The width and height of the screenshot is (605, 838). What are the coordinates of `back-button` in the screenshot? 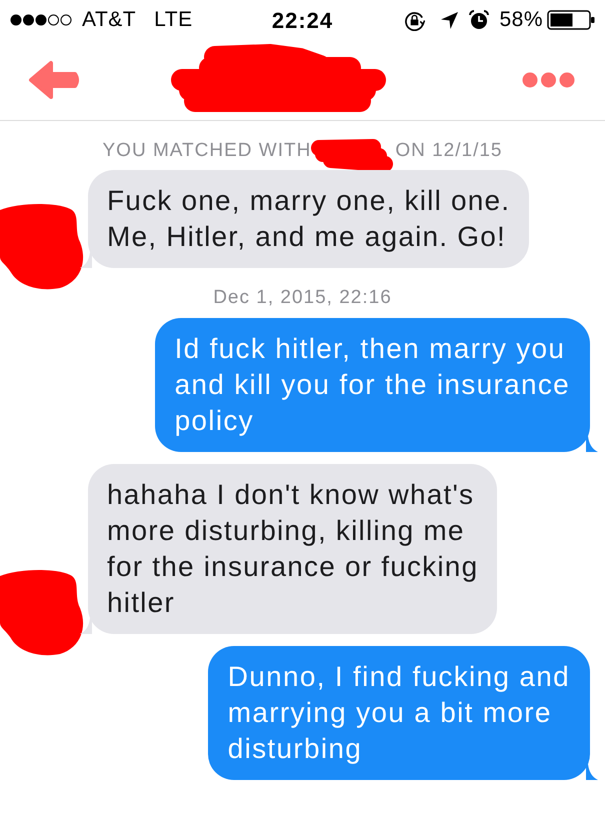 It's located at (54, 80).